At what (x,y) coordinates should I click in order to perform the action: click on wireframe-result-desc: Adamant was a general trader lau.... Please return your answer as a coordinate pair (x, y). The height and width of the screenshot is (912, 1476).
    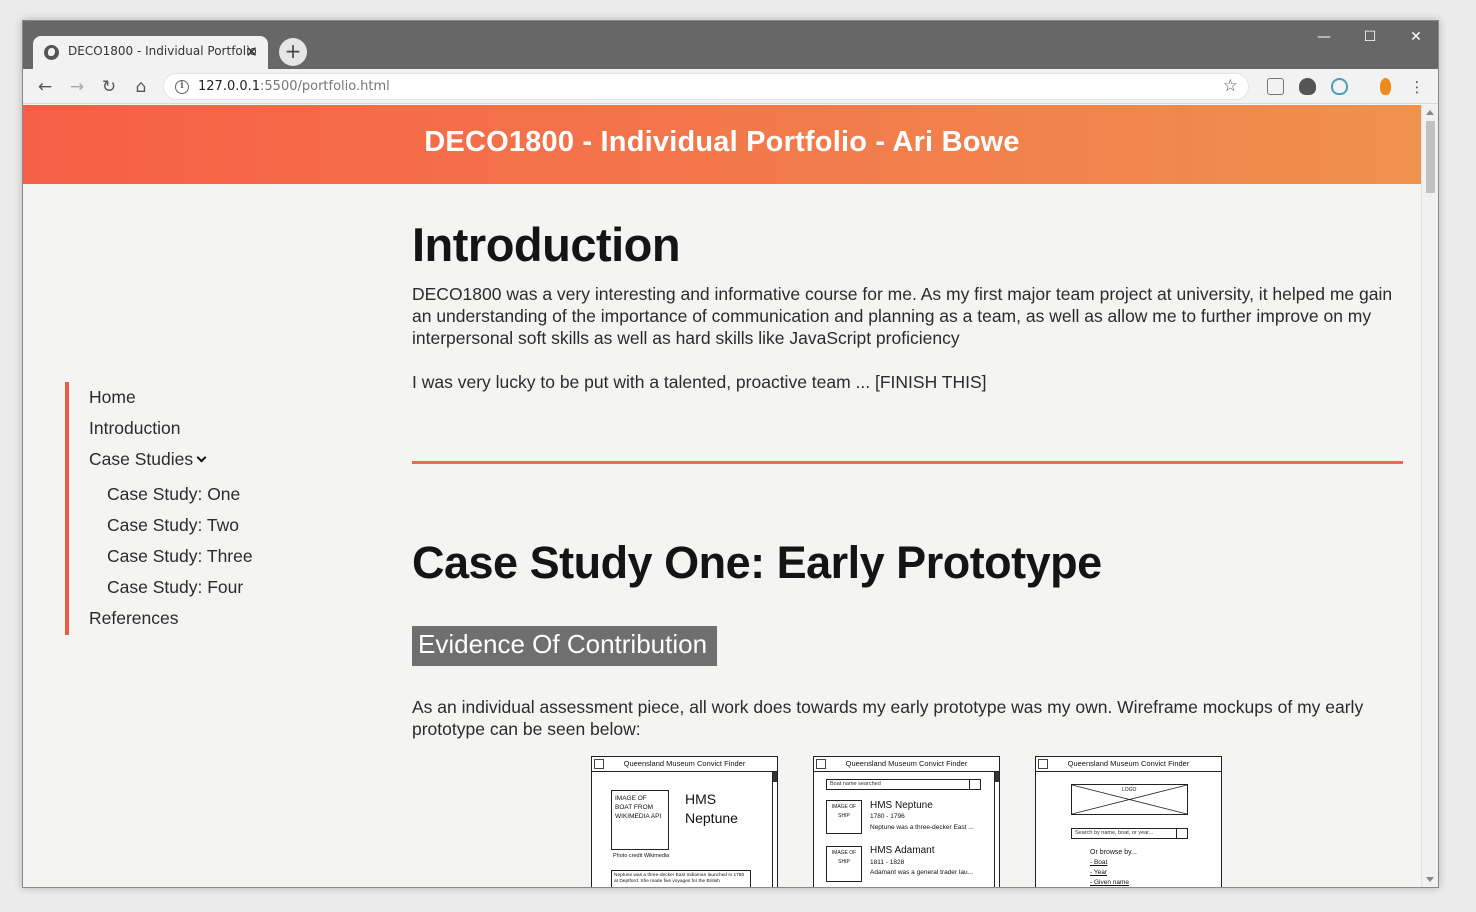
    Looking at the image, I should click on (921, 872).